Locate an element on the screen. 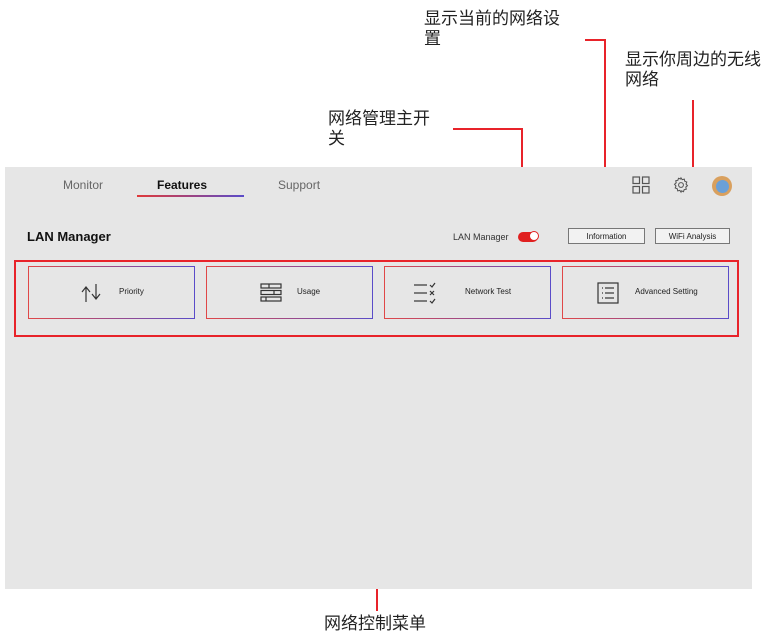 This screenshot has width=777, height=643. callout-nearby-wireless-text: 显示你周边的无线网络 is located at coordinates (693, 70).